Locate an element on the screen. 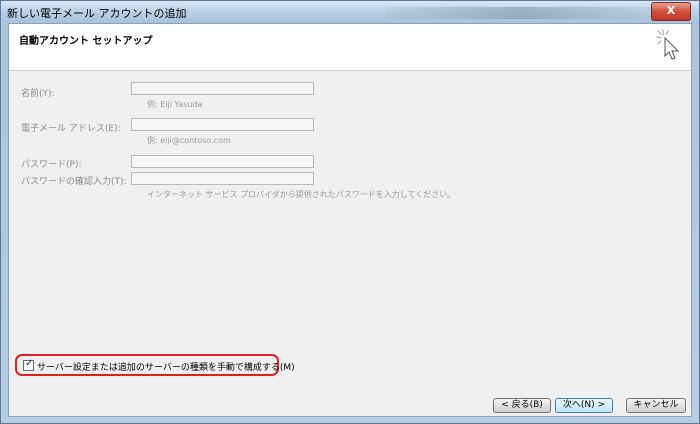 This screenshot has height=424, width=700. email-hint: 例: eiji@contoso.com is located at coordinates (189, 140).